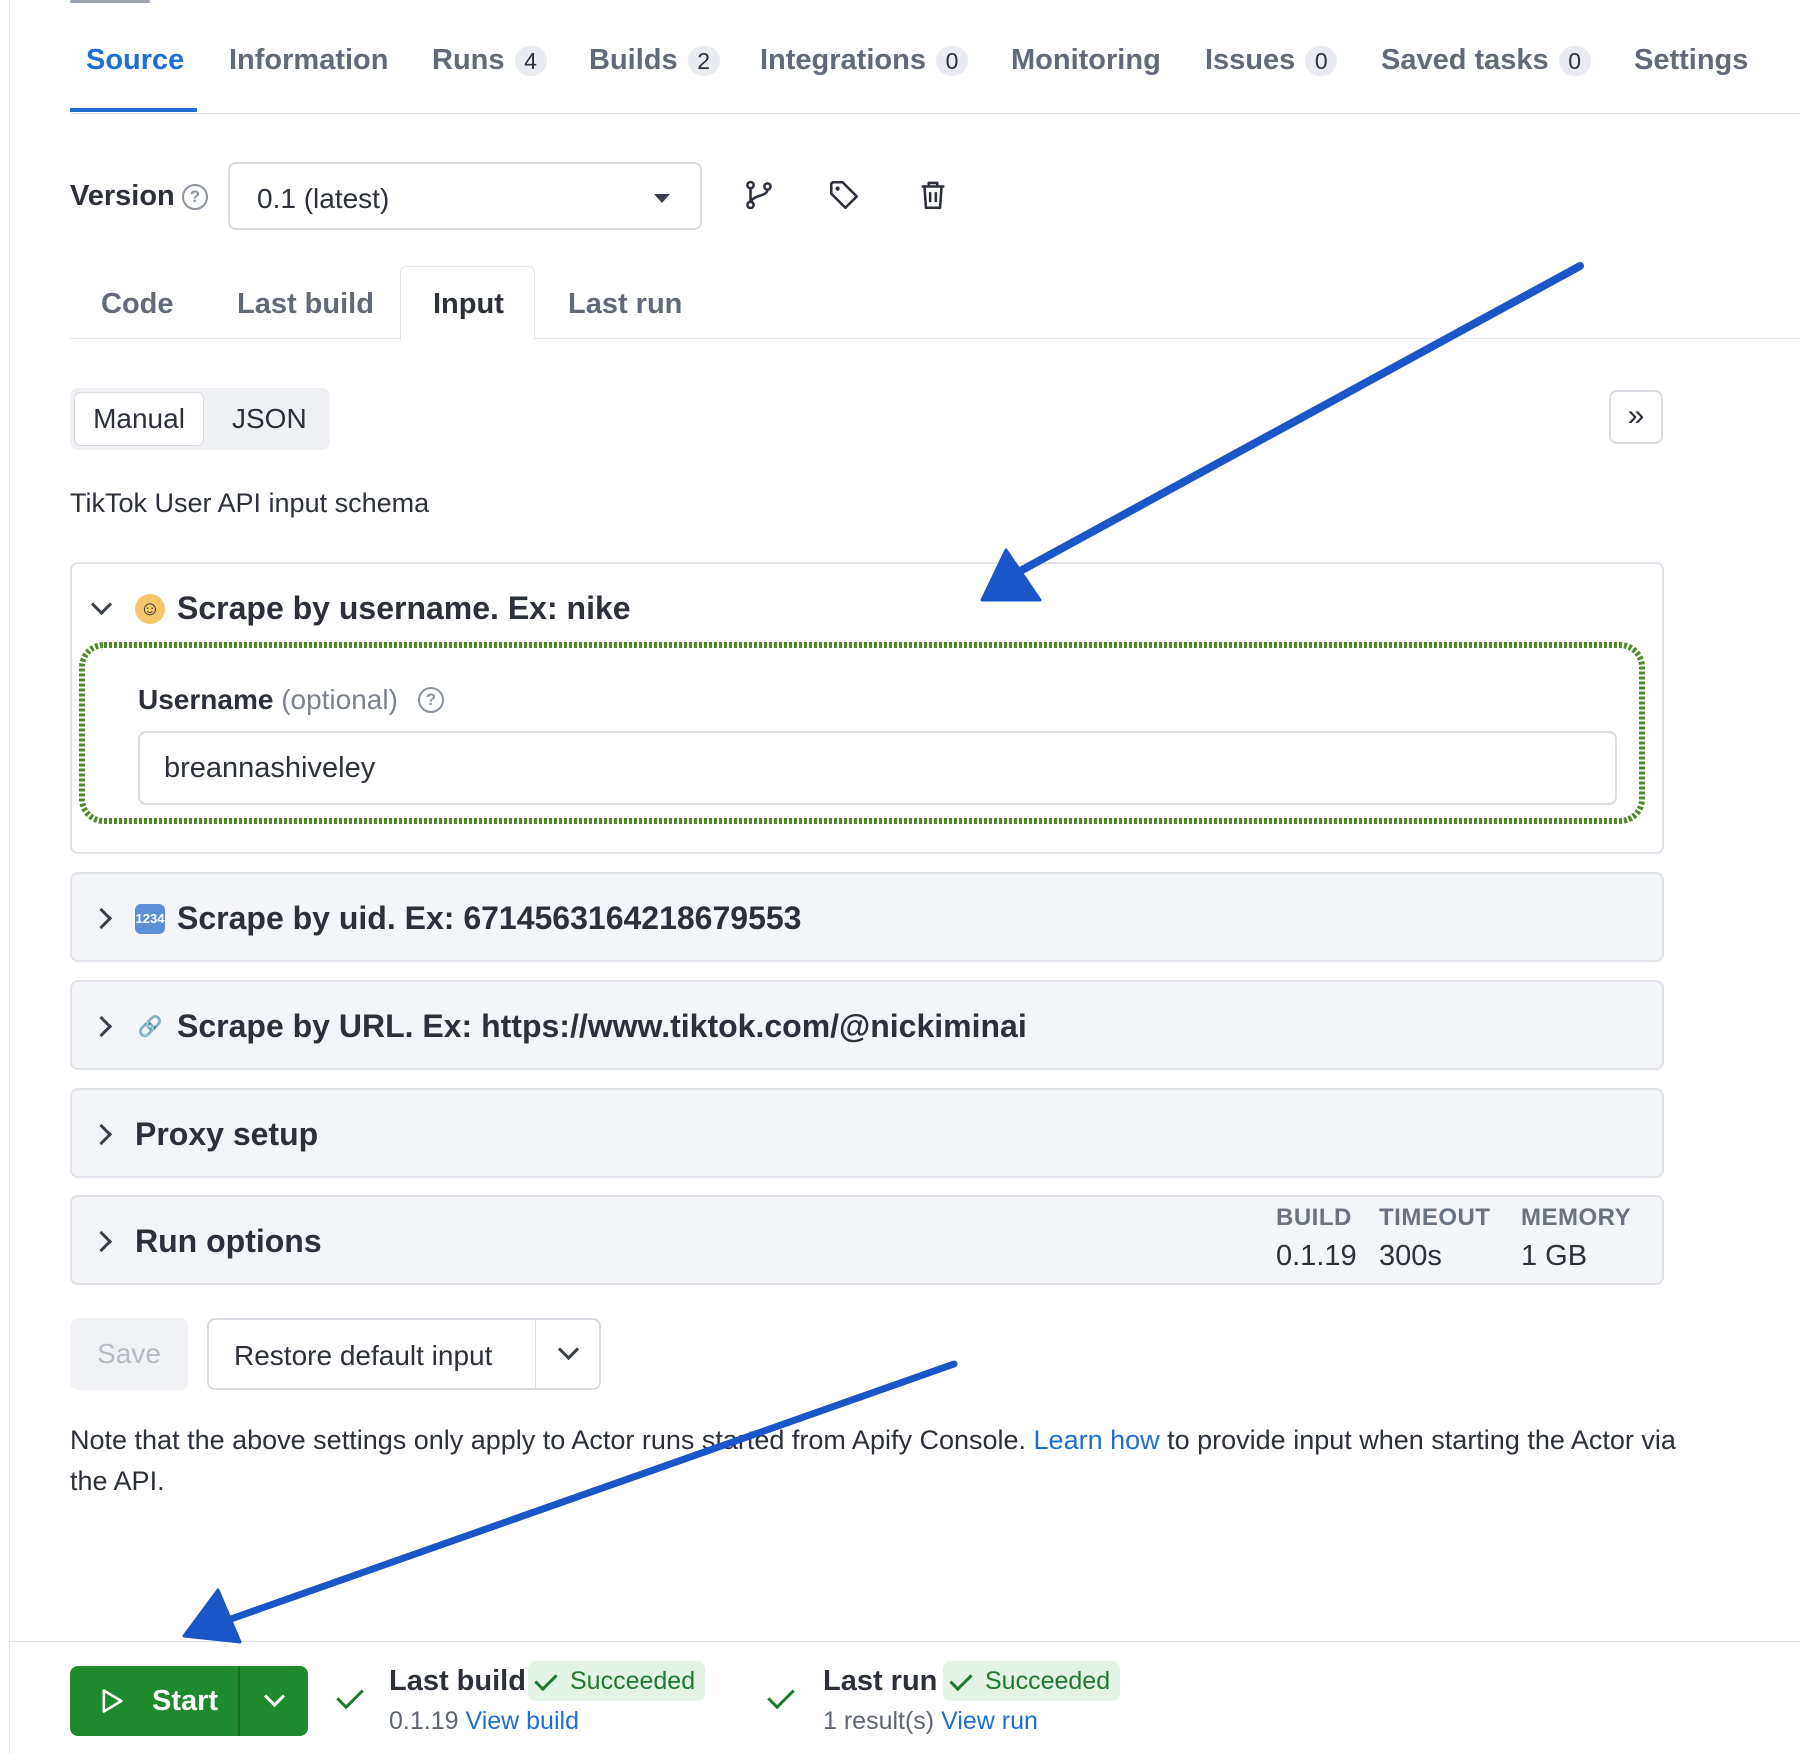 The height and width of the screenshot is (1754, 1800). I want to click on version-label: Version, so click(122, 196).